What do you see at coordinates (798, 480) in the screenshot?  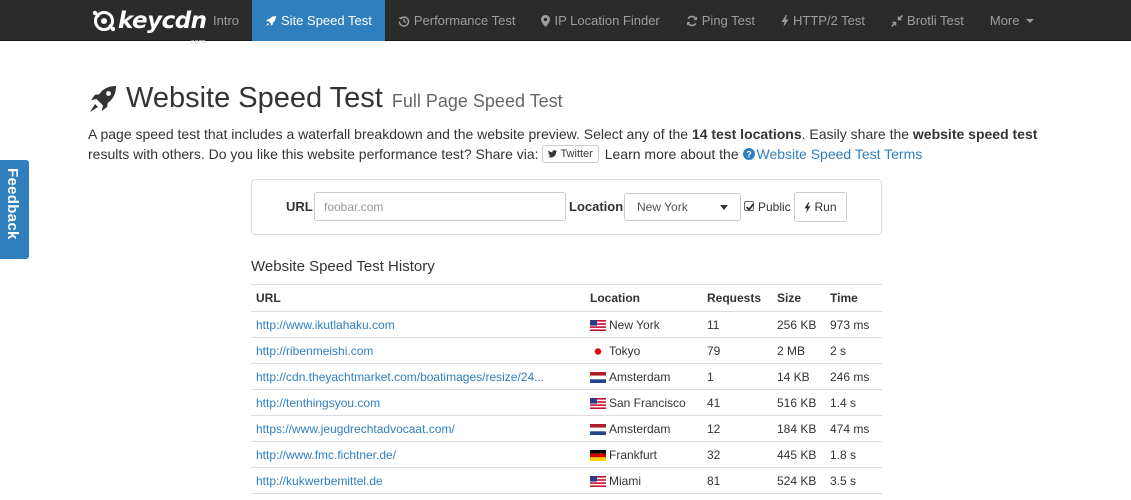 I see `cell-size: 524 KB` at bounding box center [798, 480].